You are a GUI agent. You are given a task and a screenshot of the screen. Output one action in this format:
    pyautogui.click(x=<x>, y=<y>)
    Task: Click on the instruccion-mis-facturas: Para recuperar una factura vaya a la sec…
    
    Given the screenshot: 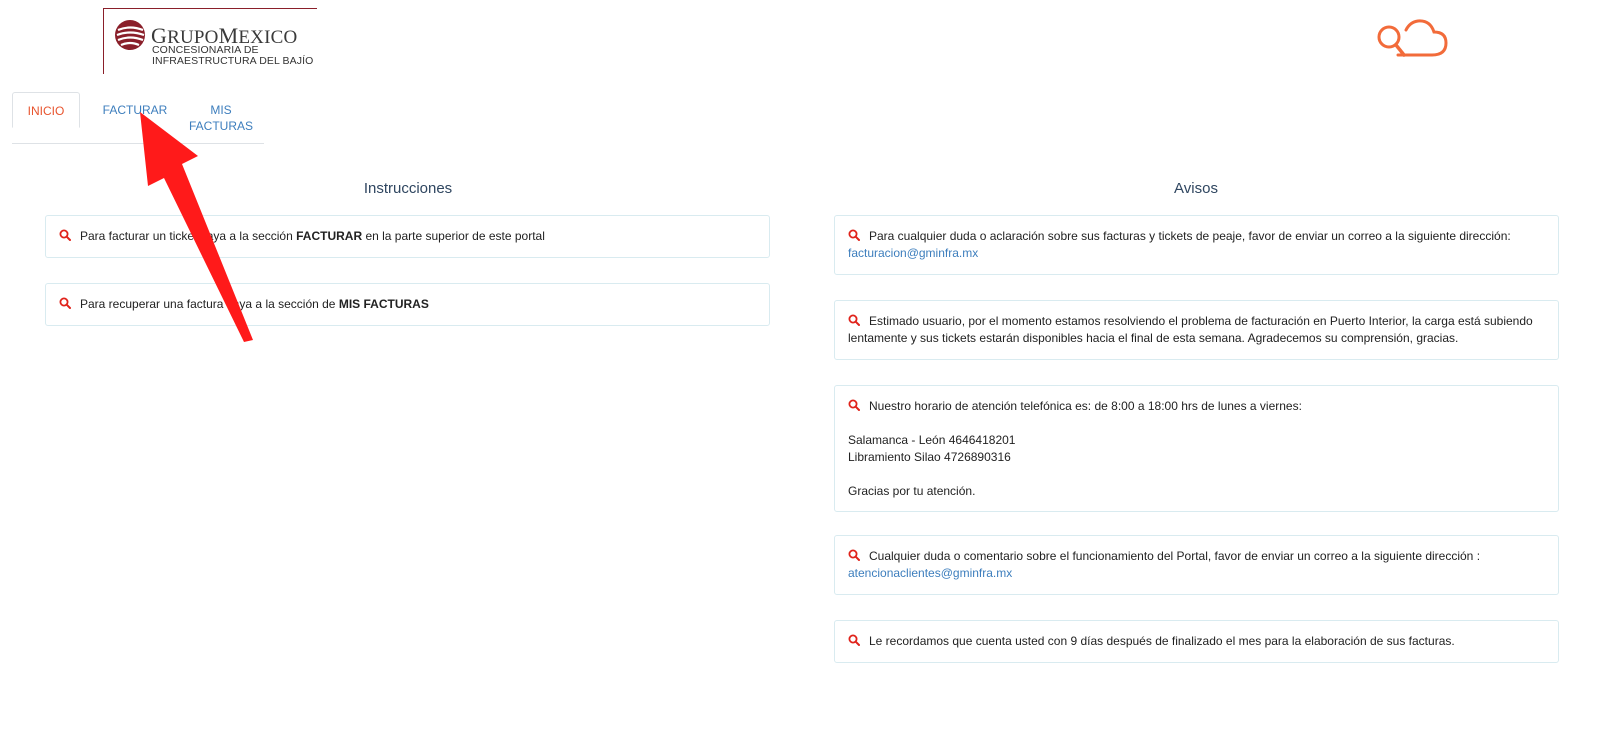 What is the action you would take?
    pyautogui.click(x=407, y=304)
    